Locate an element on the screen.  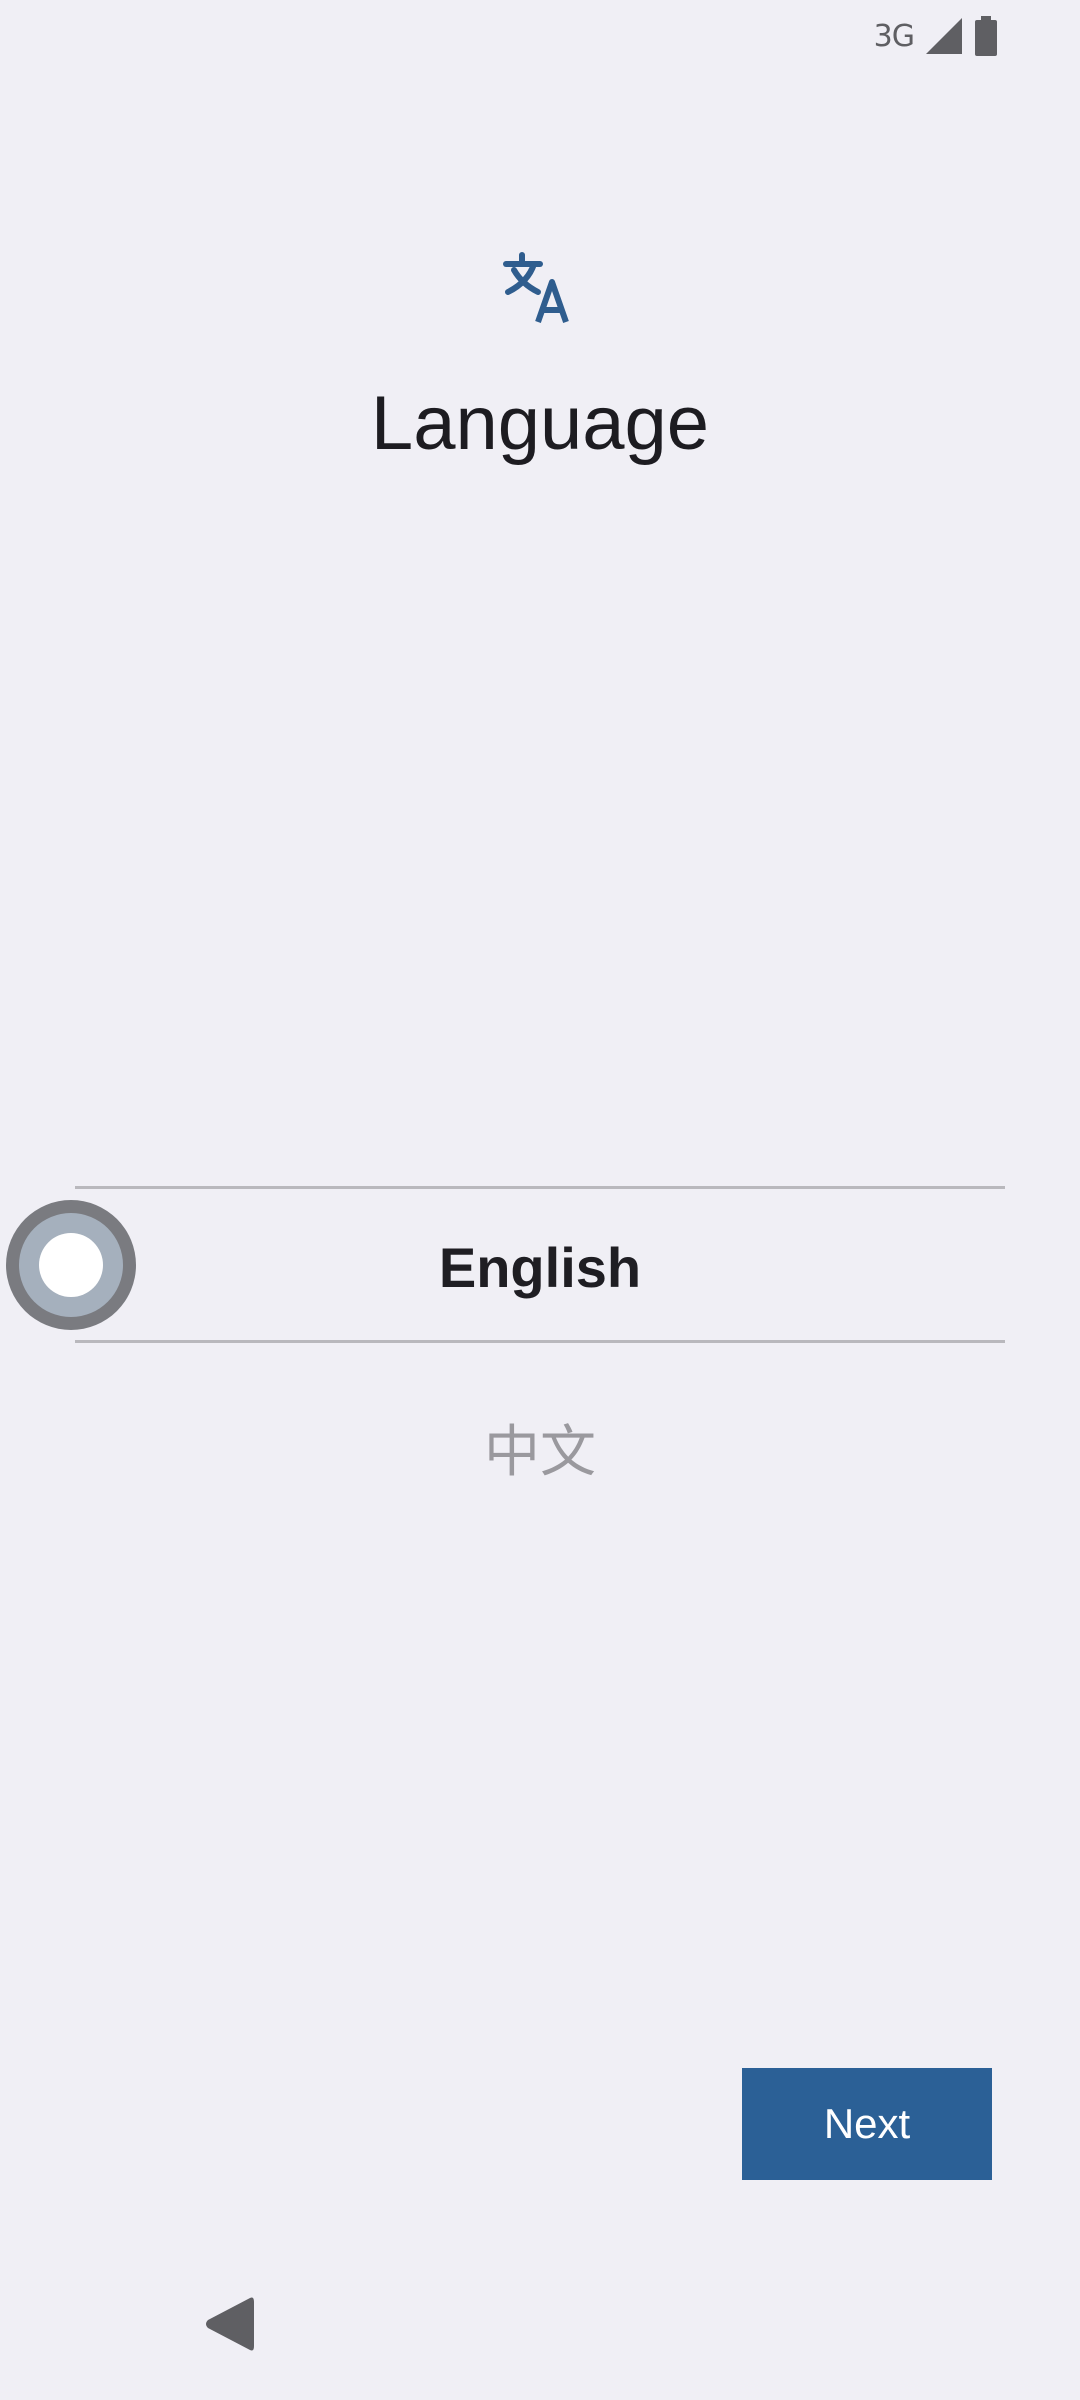
battery-icon is located at coordinates (986, 36).